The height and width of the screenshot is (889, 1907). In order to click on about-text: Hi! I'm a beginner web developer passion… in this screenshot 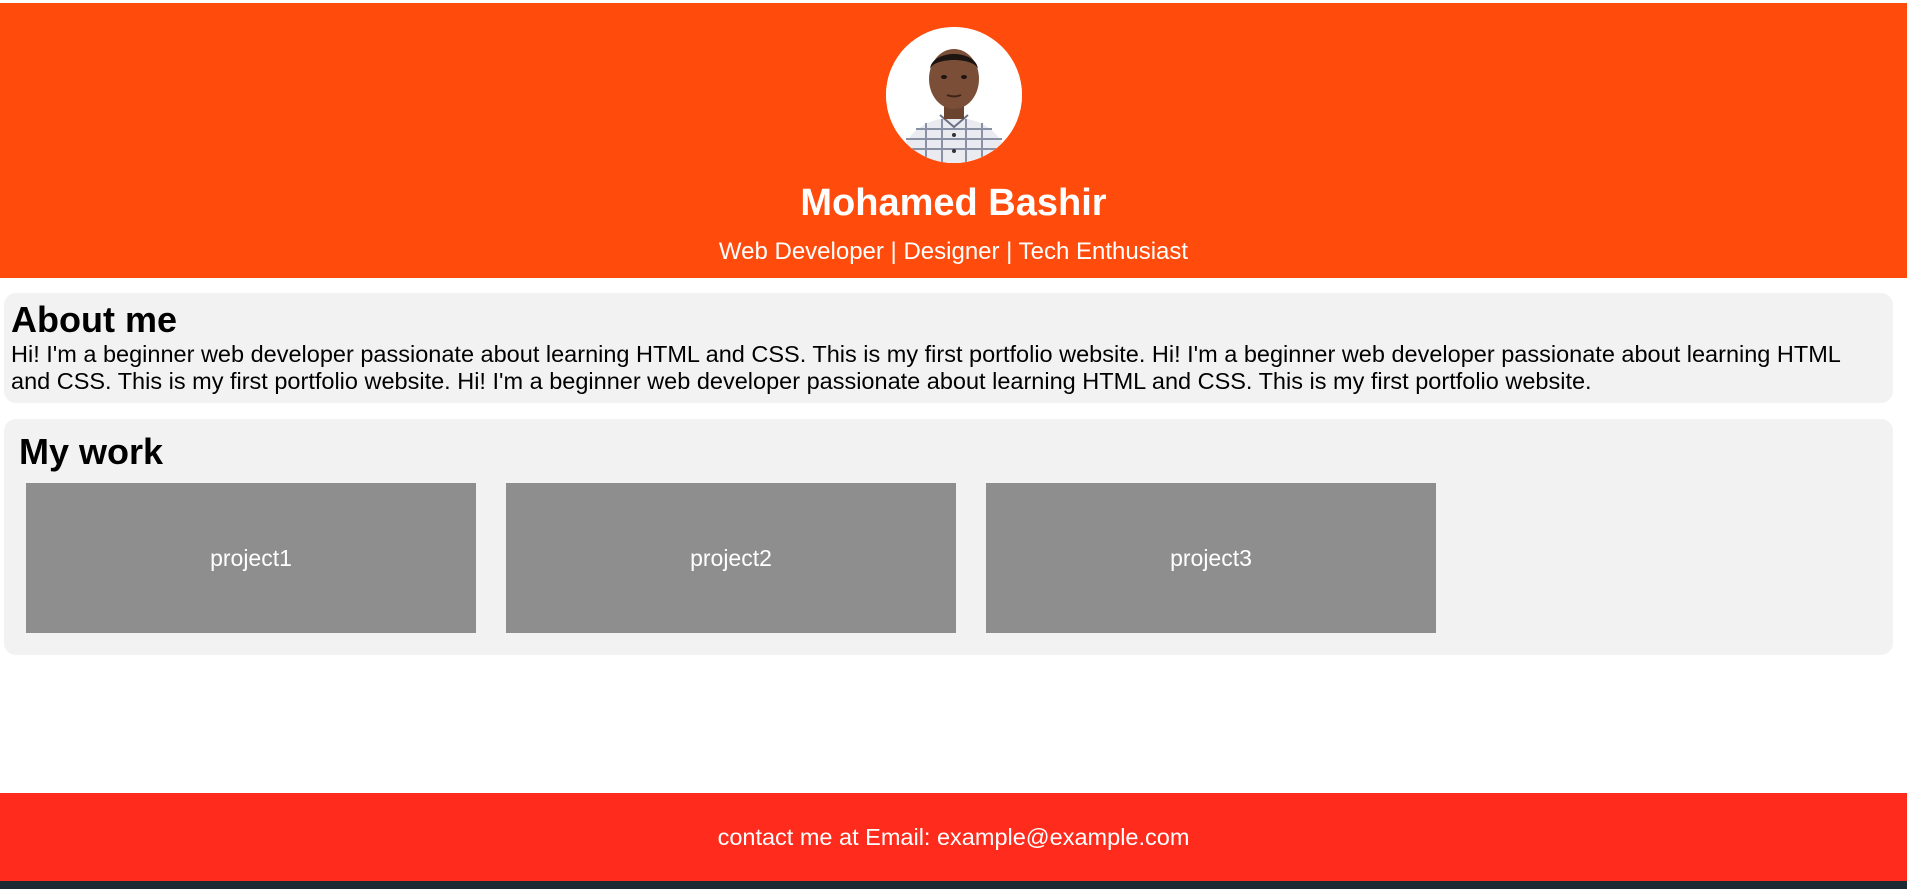, I will do `click(925, 367)`.